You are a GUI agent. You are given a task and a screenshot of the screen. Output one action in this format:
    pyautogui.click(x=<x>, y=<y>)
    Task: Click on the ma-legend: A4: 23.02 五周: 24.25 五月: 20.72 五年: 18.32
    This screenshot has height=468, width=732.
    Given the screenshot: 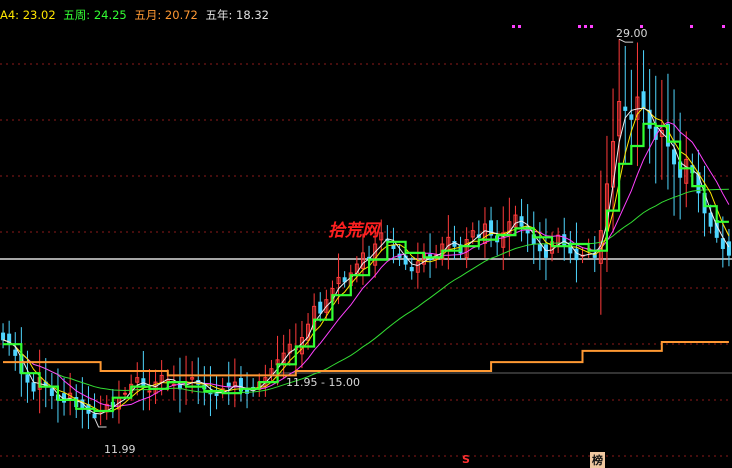 What is the action you would take?
    pyautogui.click(x=136, y=15)
    